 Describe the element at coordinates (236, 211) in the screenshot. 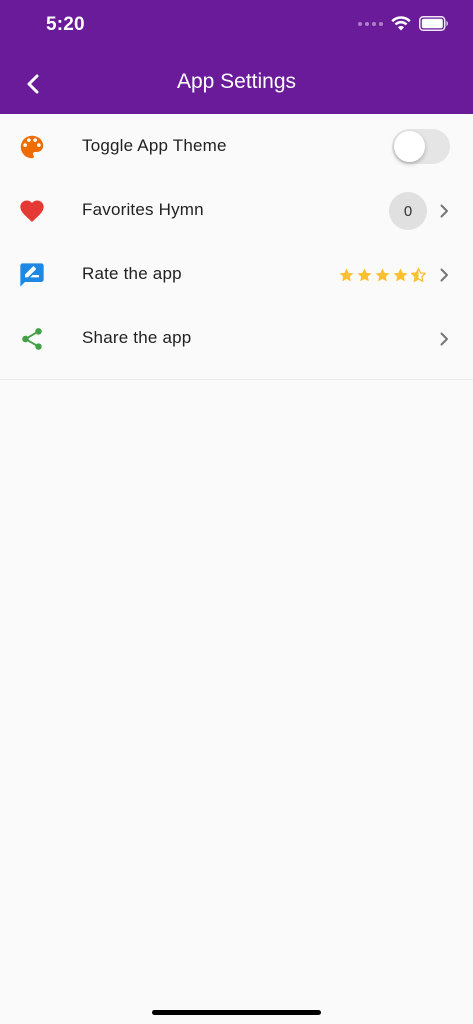

I see `favorites-hymn-row: Favorites Hymn 0` at that location.